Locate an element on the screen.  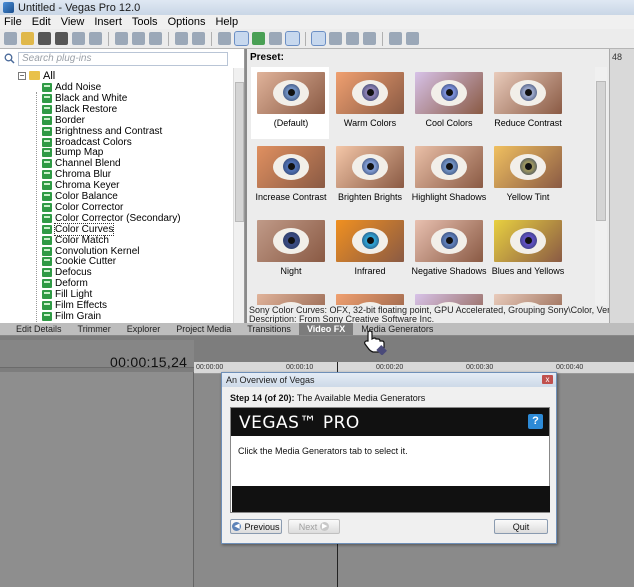
tab-transitions: Transitions is located at coordinates (269, 329).